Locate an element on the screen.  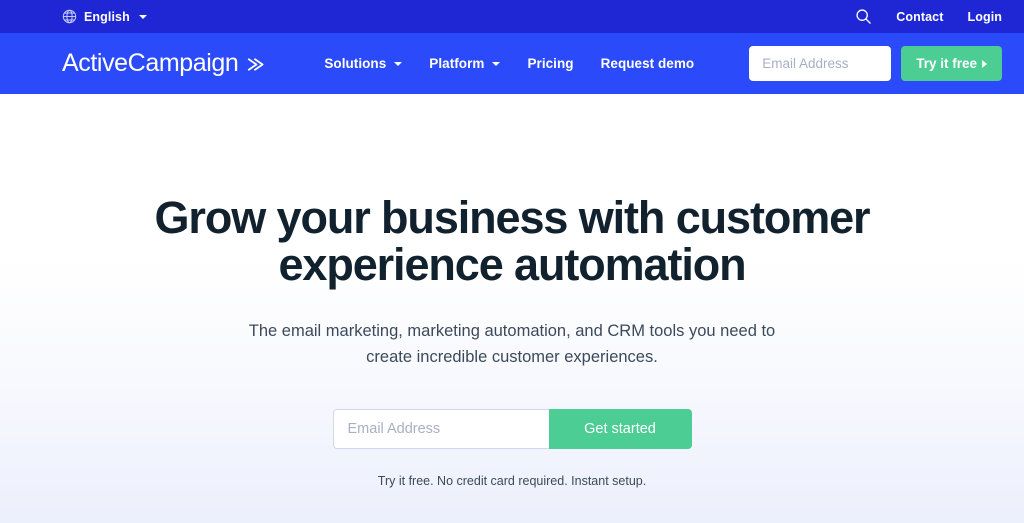
activecampaign-logo: ActiveCampaign is located at coordinates (163, 63).